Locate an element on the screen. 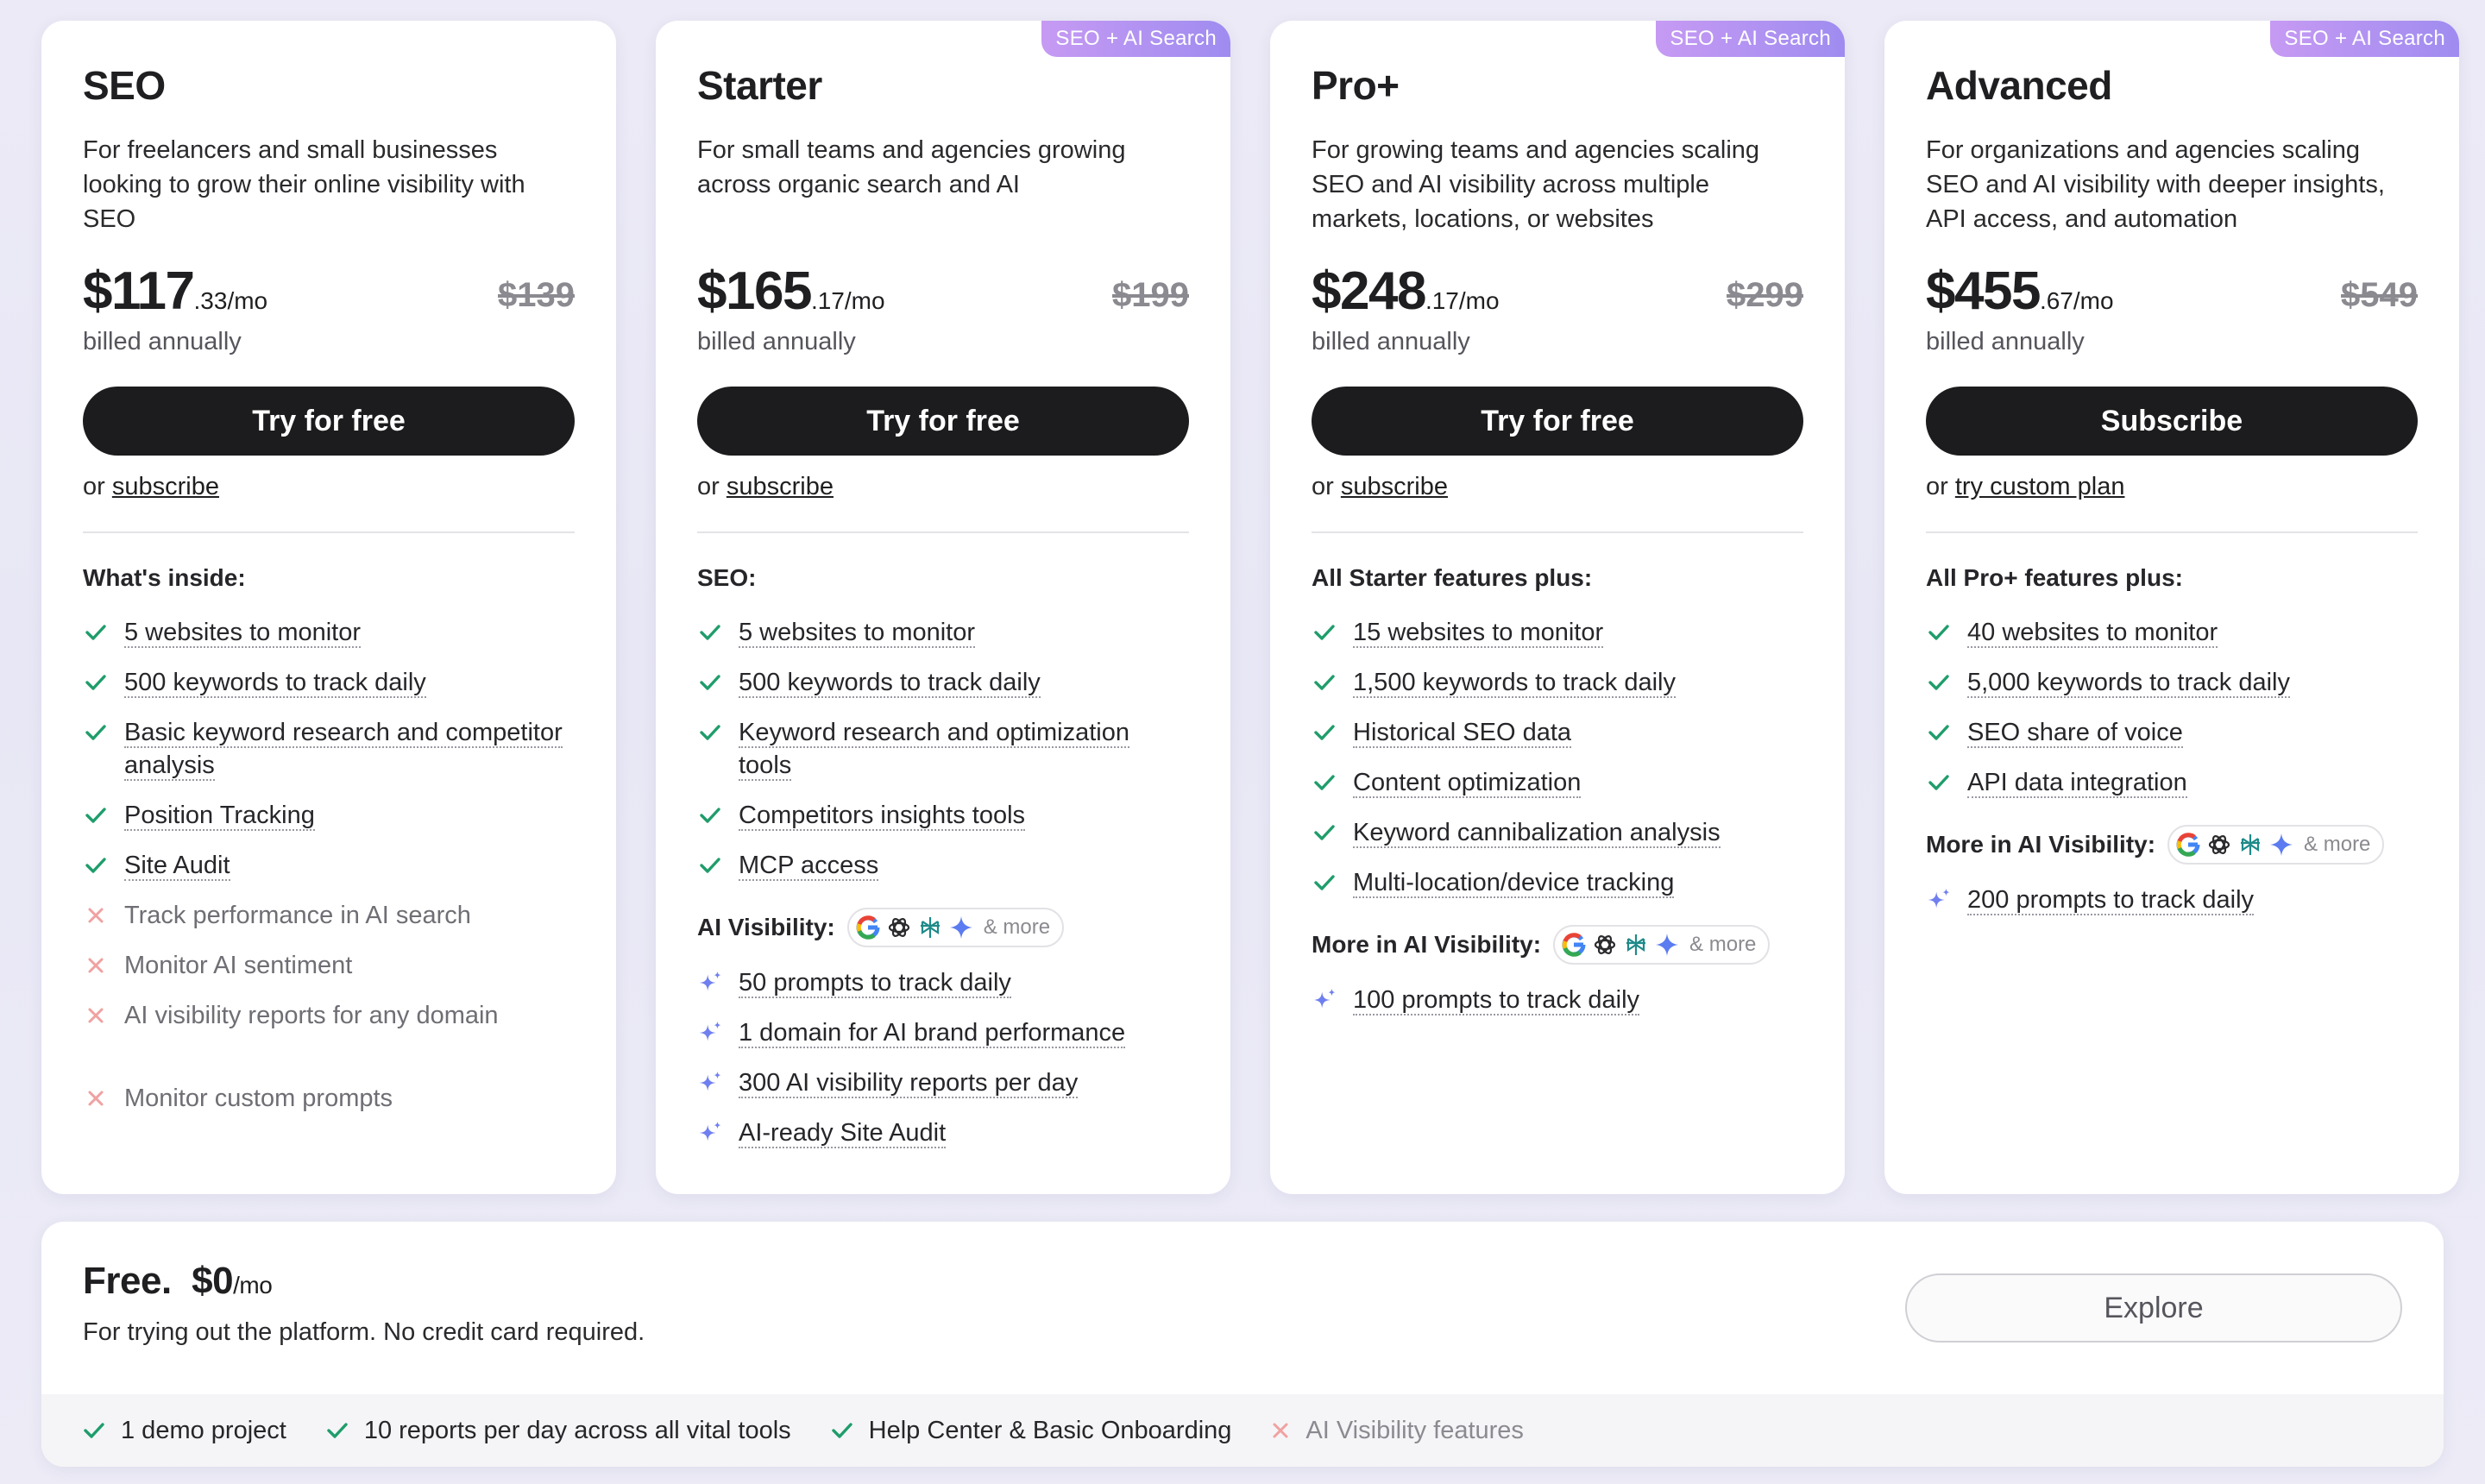 The height and width of the screenshot is (1484, 2485). plan-feature: MCP access is located at coordinates (943, 865).